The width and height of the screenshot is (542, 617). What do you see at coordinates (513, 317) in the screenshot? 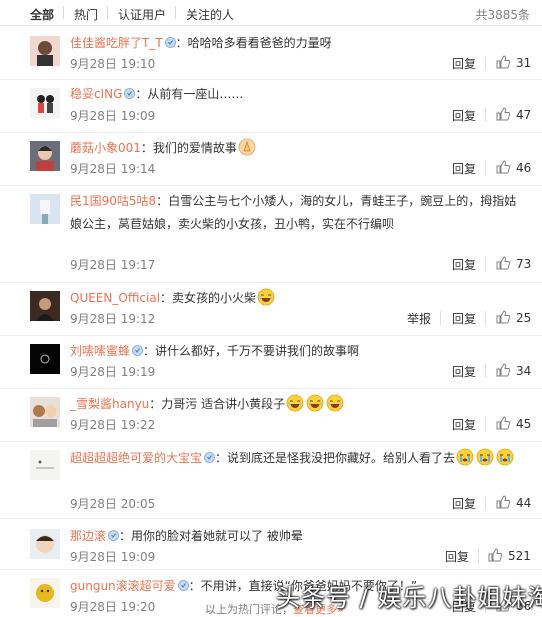
I see `like-button: 25` at bounding box center [513, 317].